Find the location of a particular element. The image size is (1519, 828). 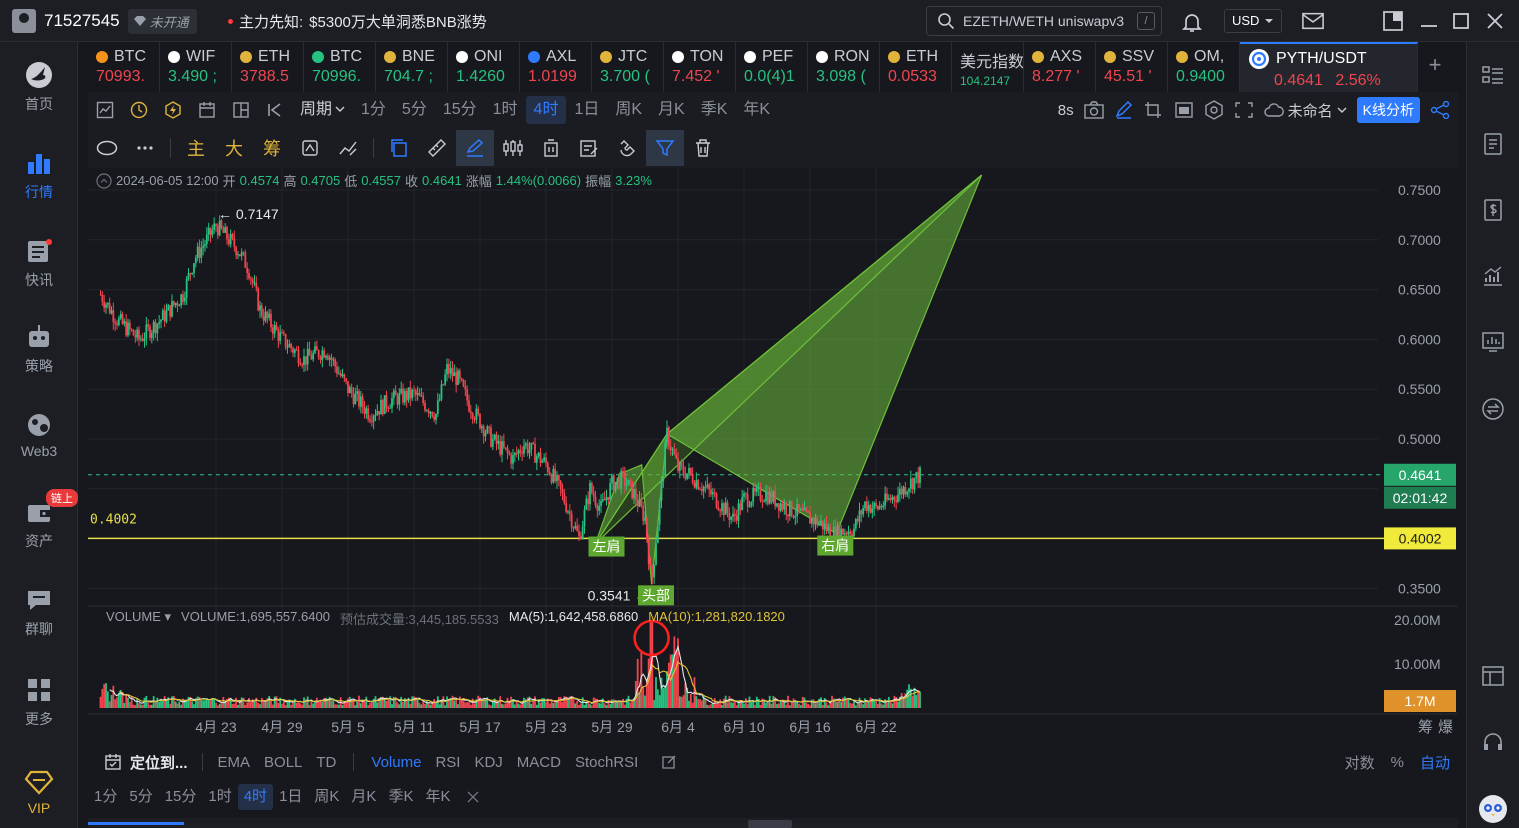

indicator-volume: Volume is located at coordinates (396, 762).